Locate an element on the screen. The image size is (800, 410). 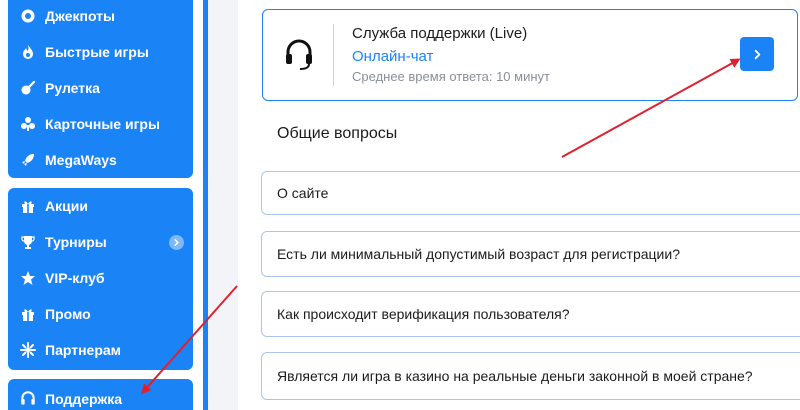
support-title: Служба поддержки (Live) is located at coordinates (440, 33).